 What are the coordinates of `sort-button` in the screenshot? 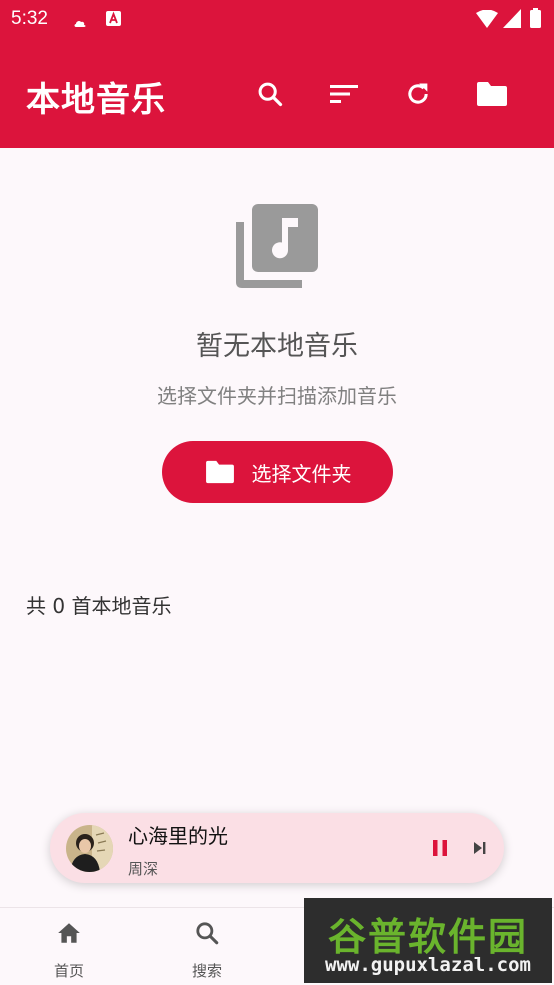 It's located at (344, 94).